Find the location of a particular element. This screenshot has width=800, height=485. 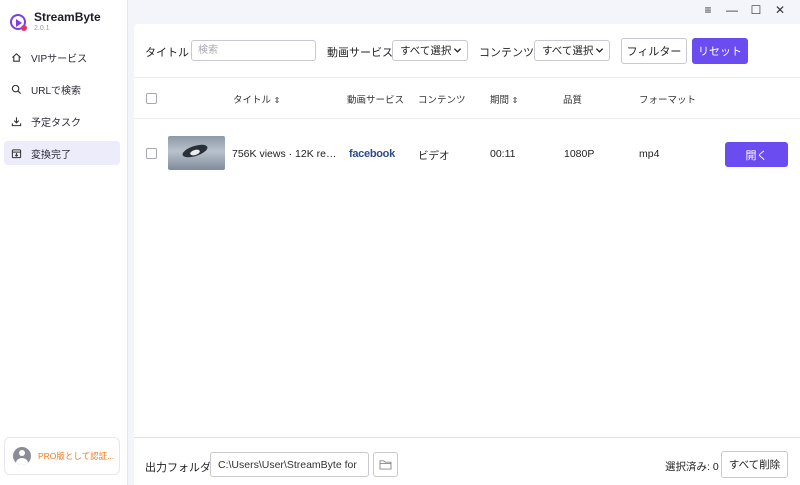

home-icon is located at coordinates (16, 57).